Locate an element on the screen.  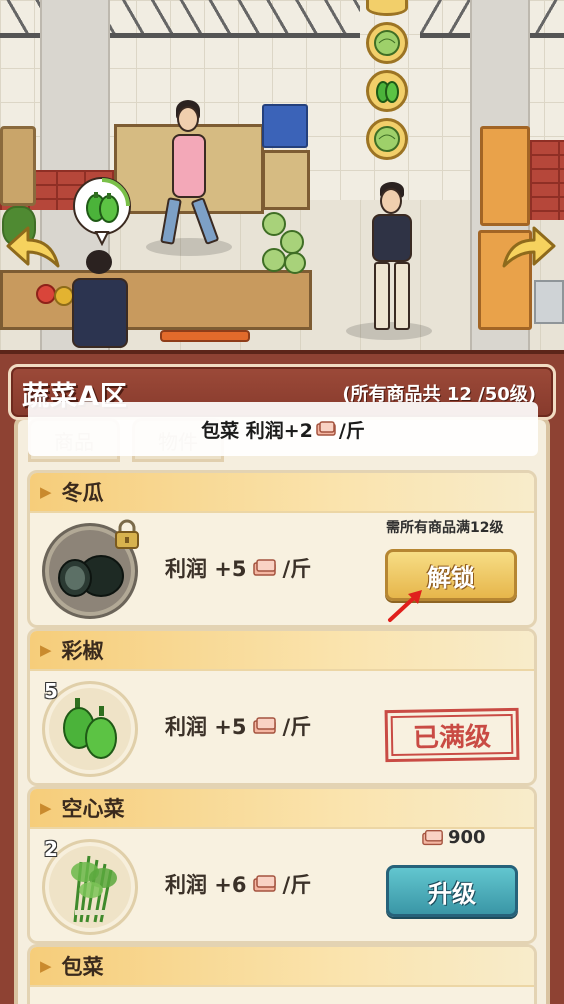
card-header: ▶ 包菜 is located at coordinates (282, 967).